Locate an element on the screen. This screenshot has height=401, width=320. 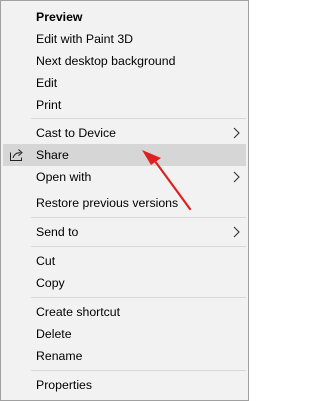
menu-item-label: Print is located at coordinates (49, 105).